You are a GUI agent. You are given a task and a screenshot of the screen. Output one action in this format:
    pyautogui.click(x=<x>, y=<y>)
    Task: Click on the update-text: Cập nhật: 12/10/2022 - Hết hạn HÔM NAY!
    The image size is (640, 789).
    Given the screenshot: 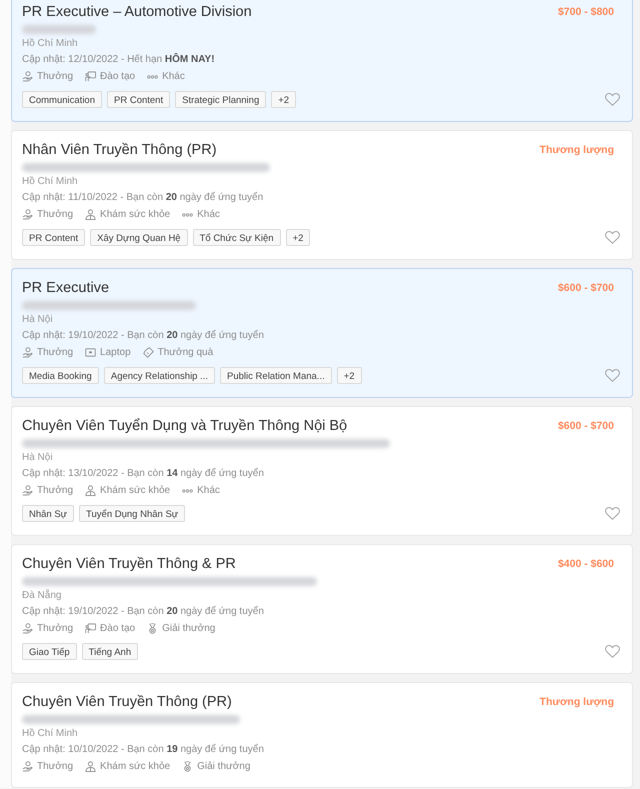 What is the action you would take?
    pyautogui.click(x=118, y=59)
    